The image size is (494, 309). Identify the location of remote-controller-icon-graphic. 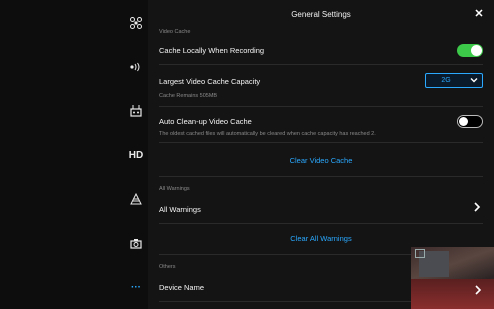
(136, 111).